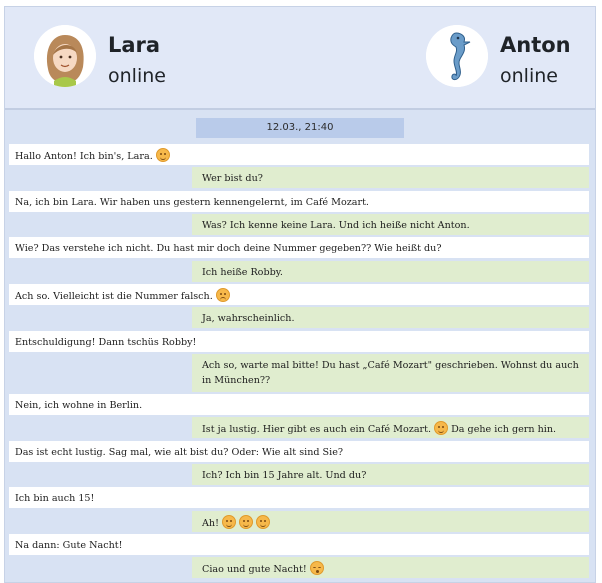  I want to click on message-right: Ciao und gute Nacht!, so click(390, 567).